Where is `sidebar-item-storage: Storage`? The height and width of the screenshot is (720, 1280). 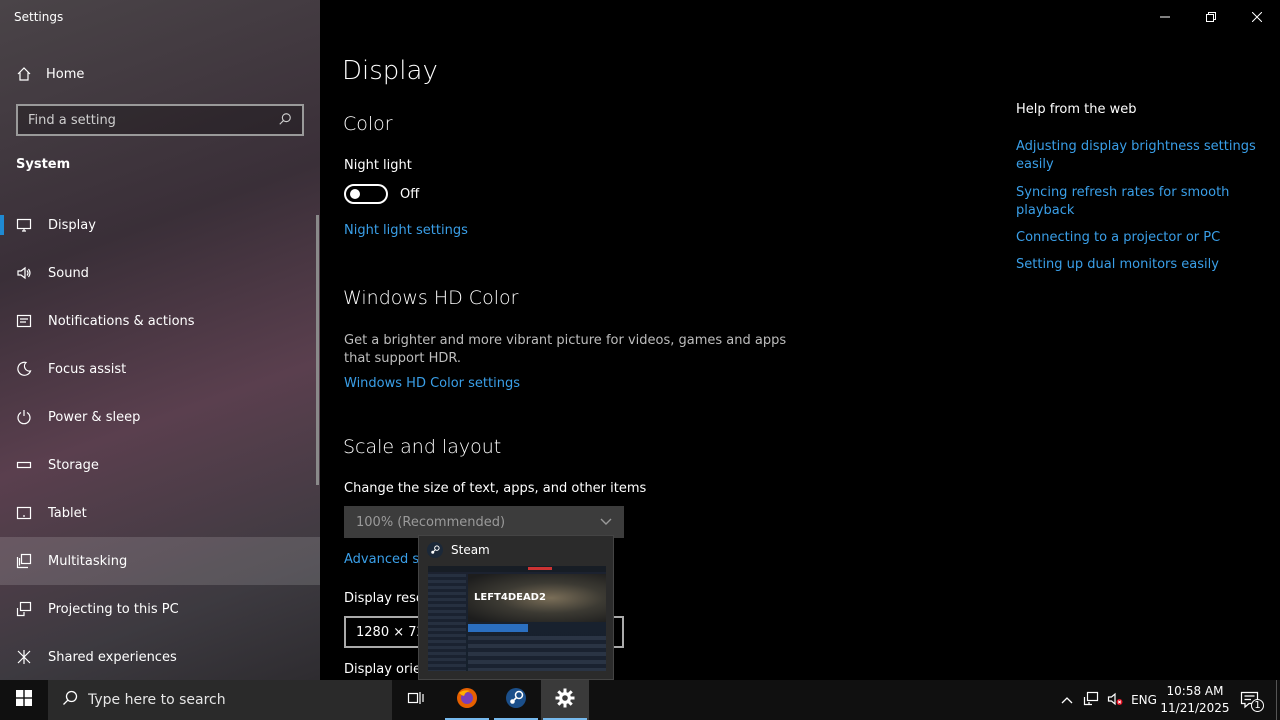
sidebar-item-storage: Storage is located at coordinates (160, 465).